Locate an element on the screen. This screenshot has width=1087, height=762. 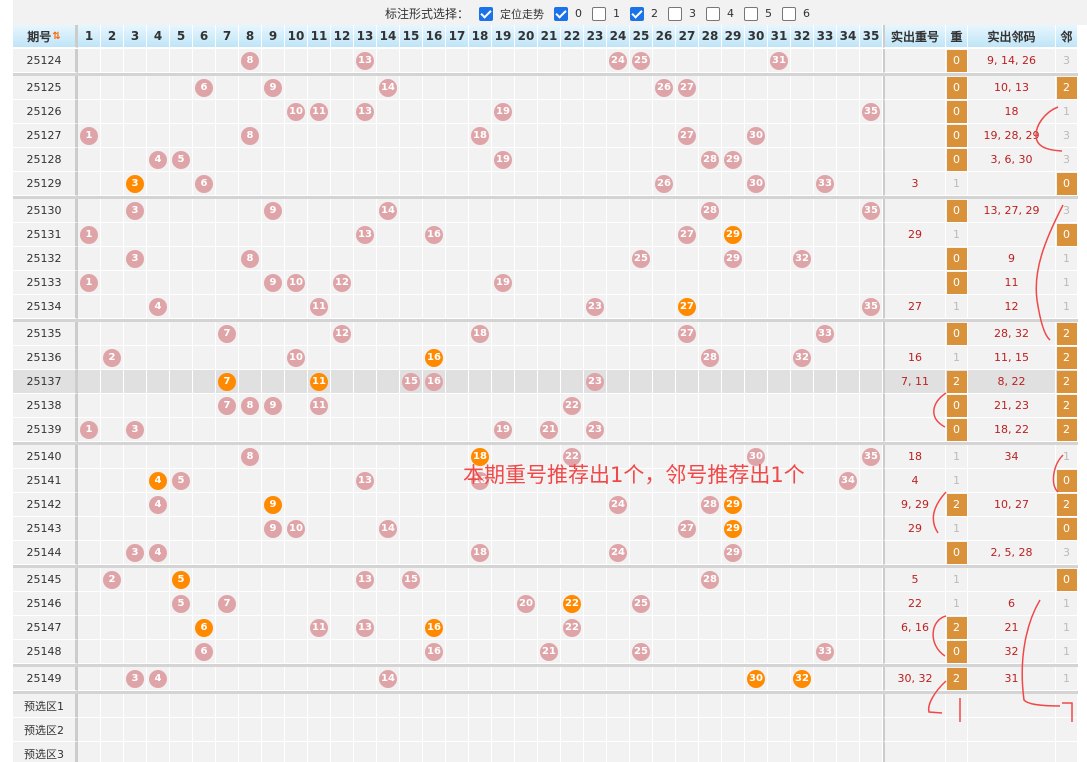
table-row: 25129 3 6 26 30 33 3 1 0 is located at coordinates (545, 184).